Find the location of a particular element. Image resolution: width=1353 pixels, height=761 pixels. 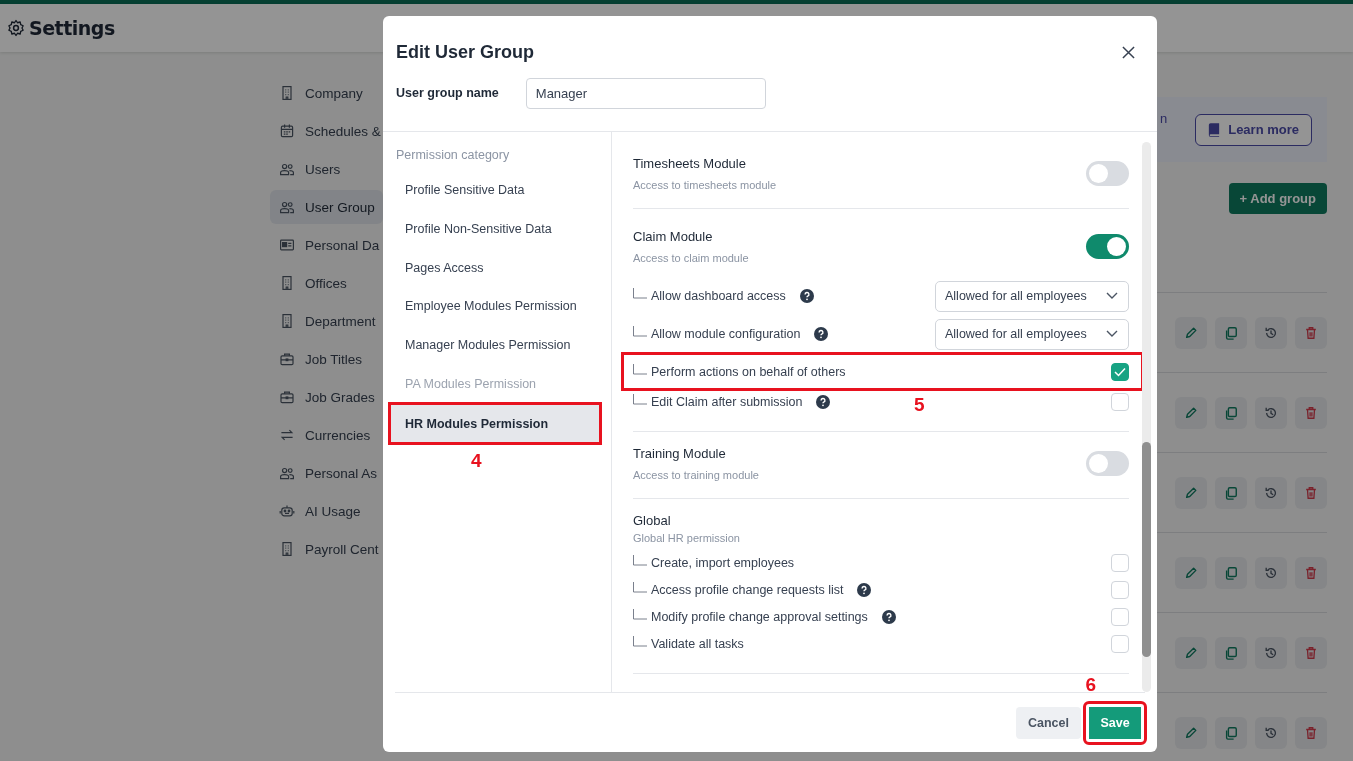

permission-label: Validate all tasks is located at coordinates (697, 643).